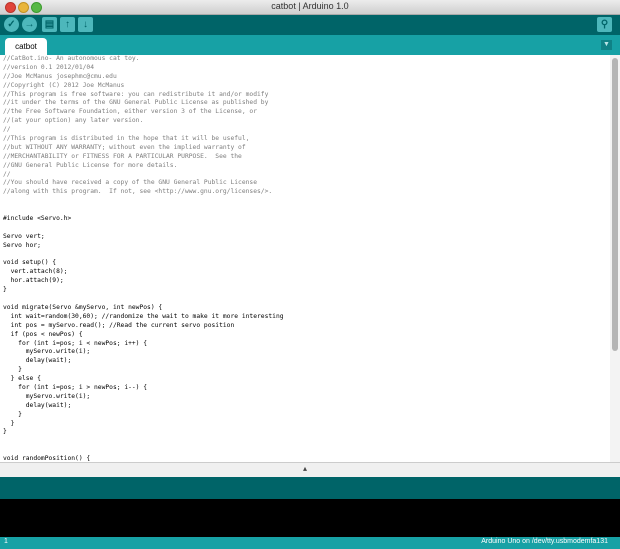  I want to click on new-document-icon: ▤, so click(49, 24).